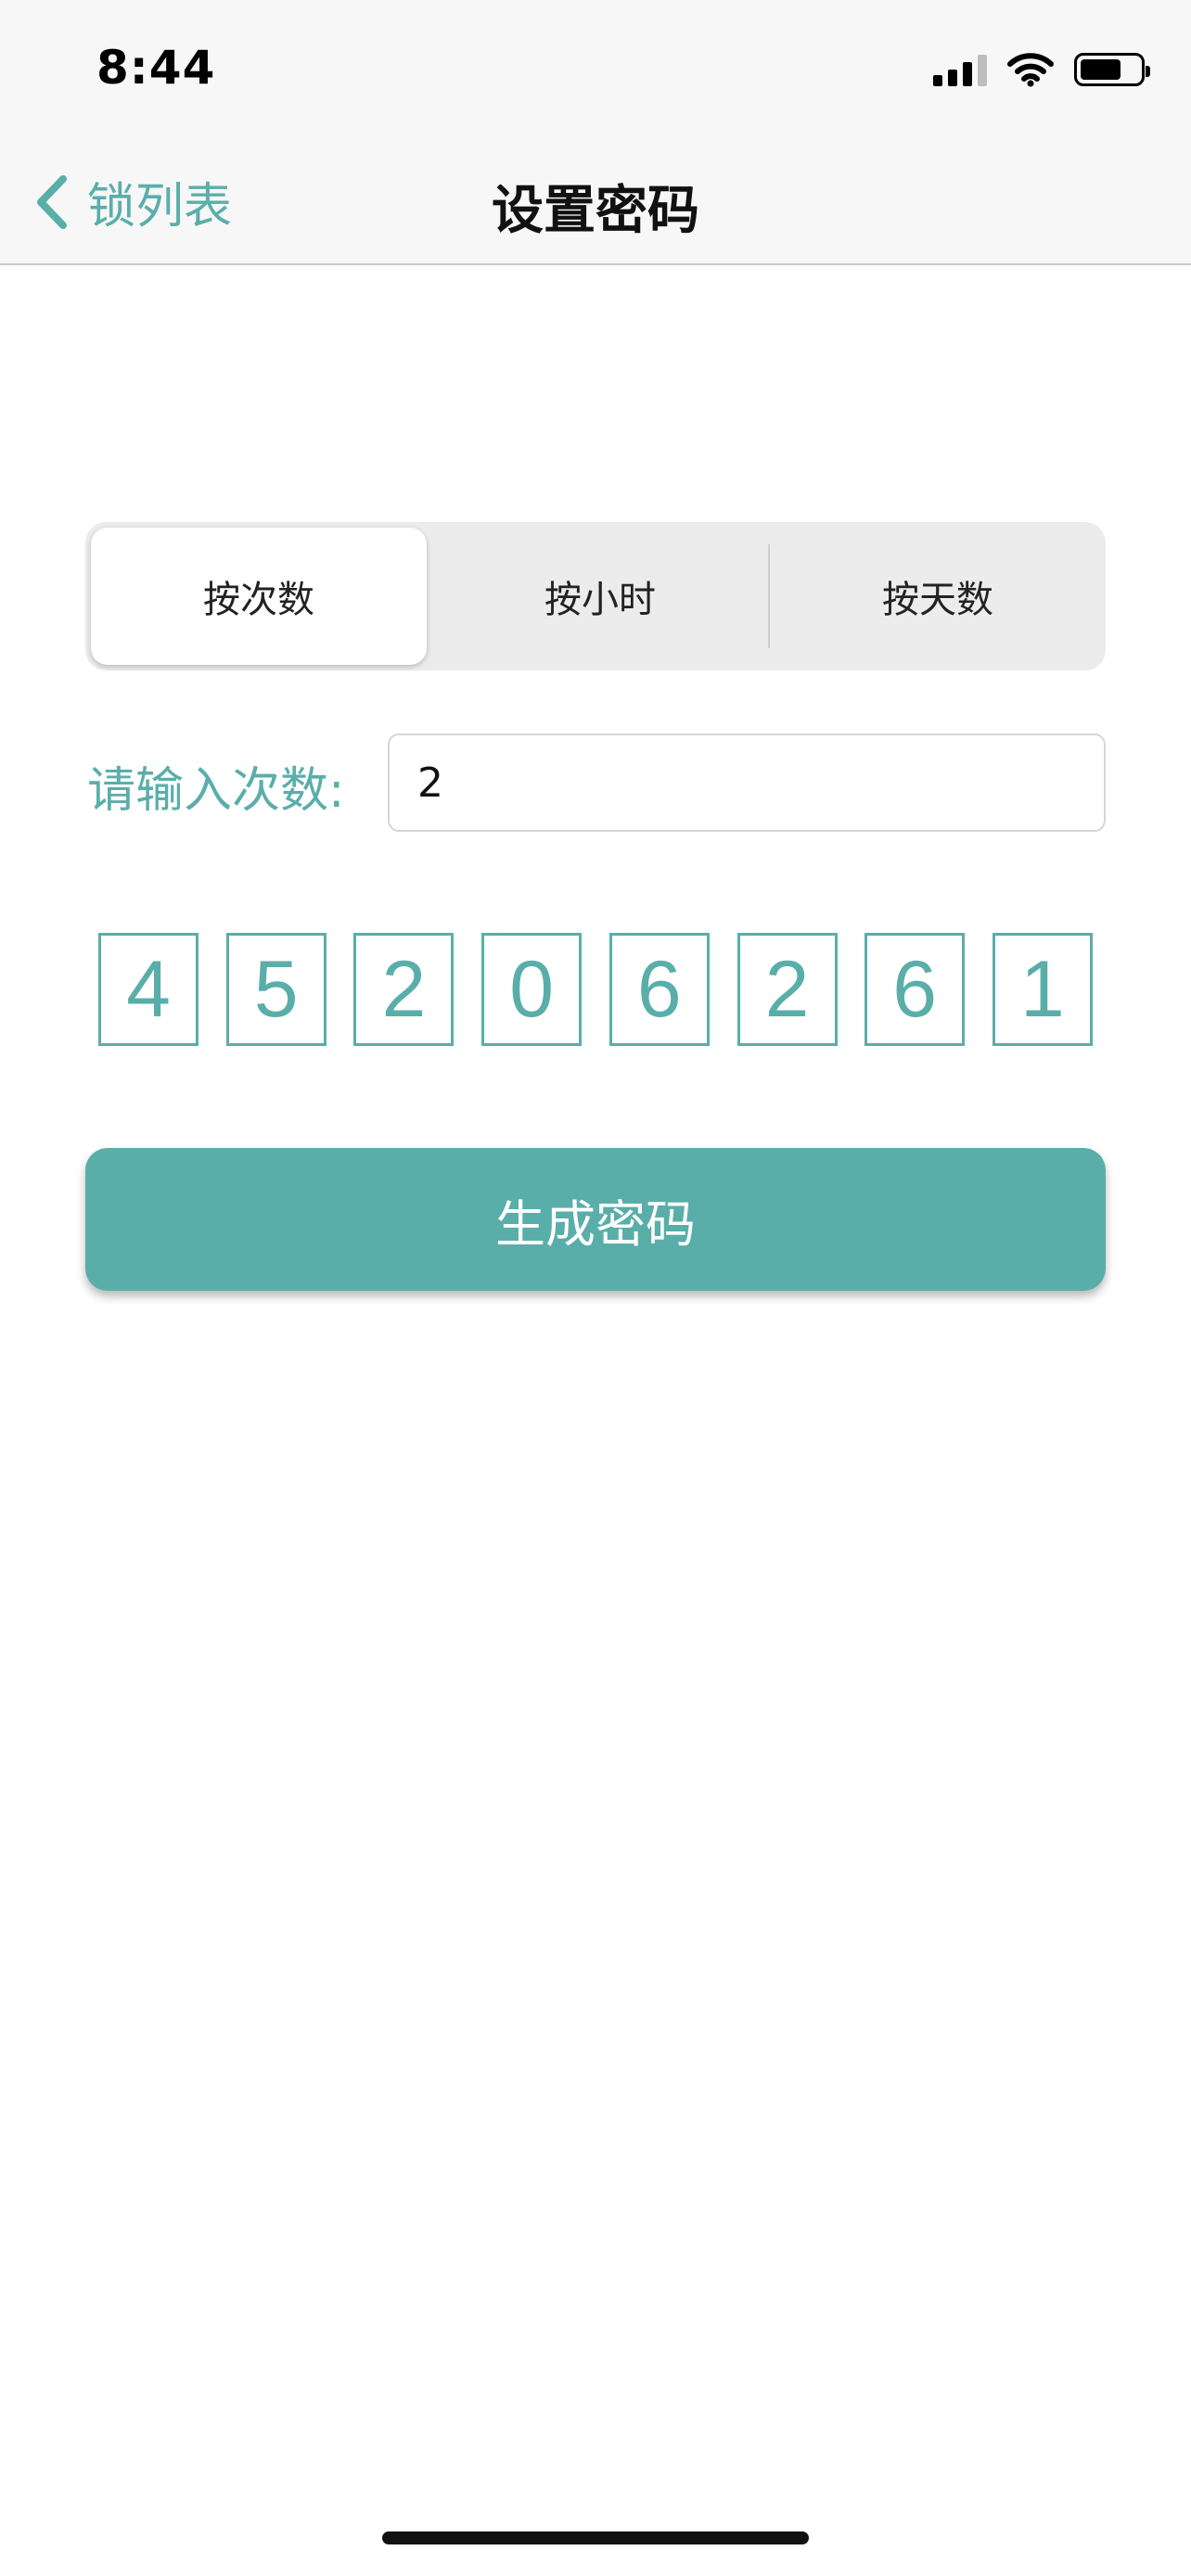  I want to click on status-time: 8:44, so click(156, 68).